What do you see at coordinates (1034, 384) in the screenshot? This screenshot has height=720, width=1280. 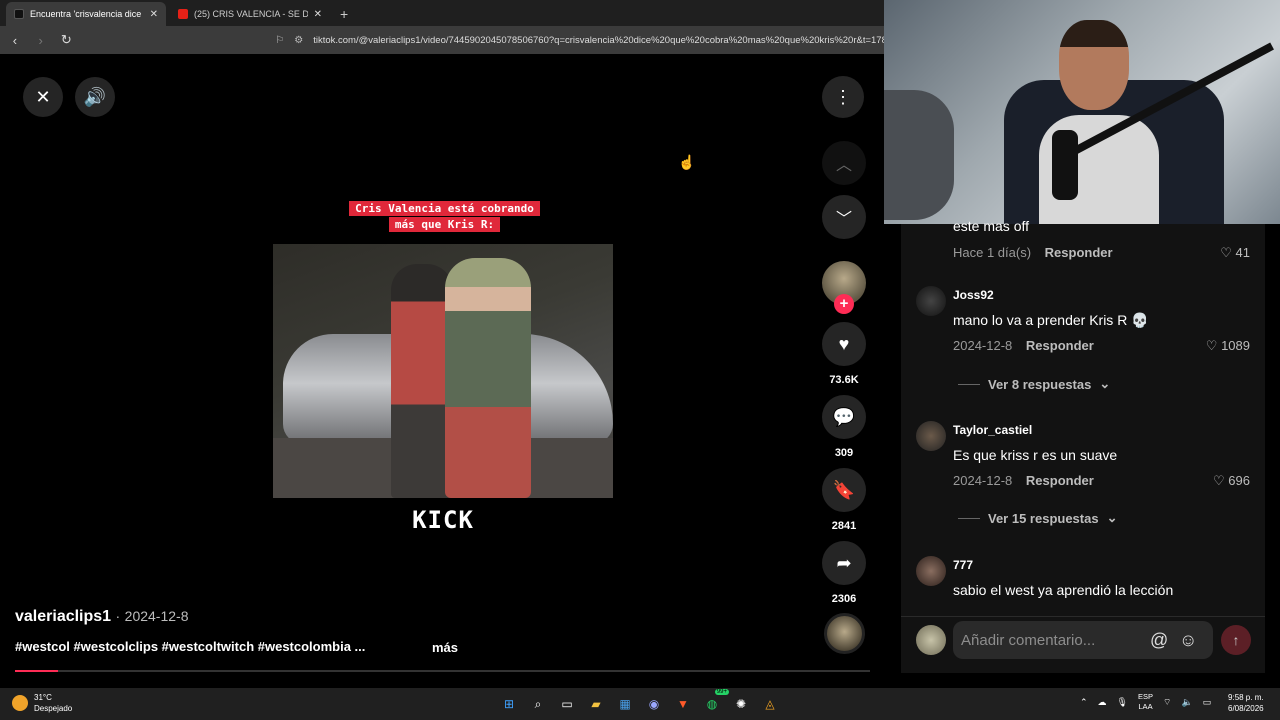 I see `view-replies-button: Ver 8 respuestas ⌄` at bounding box center [1034, 384].